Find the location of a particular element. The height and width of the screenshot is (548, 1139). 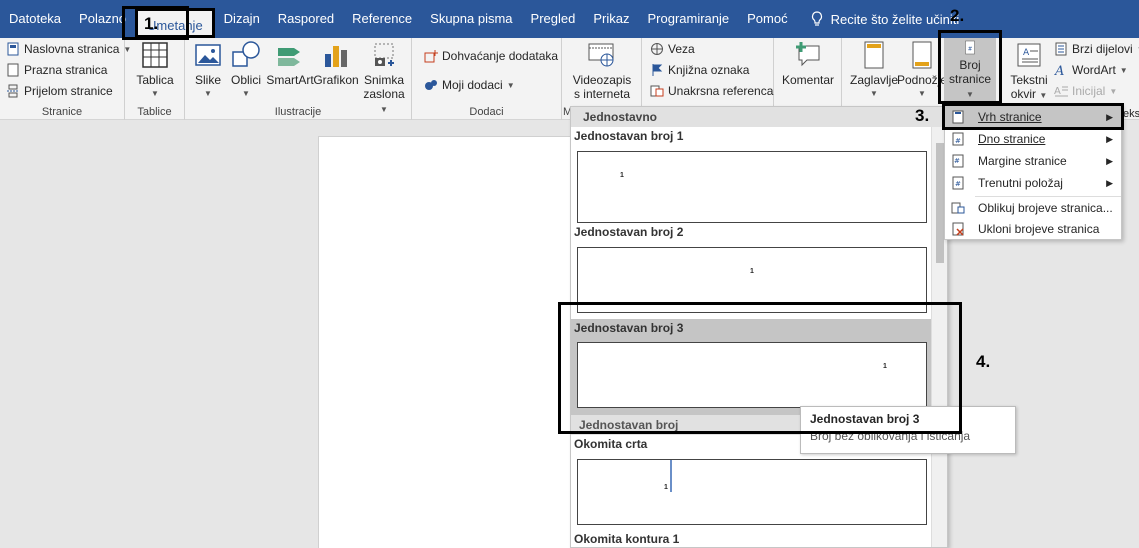

group-label-stranice: Stranice is located at coordinates (62, 112).